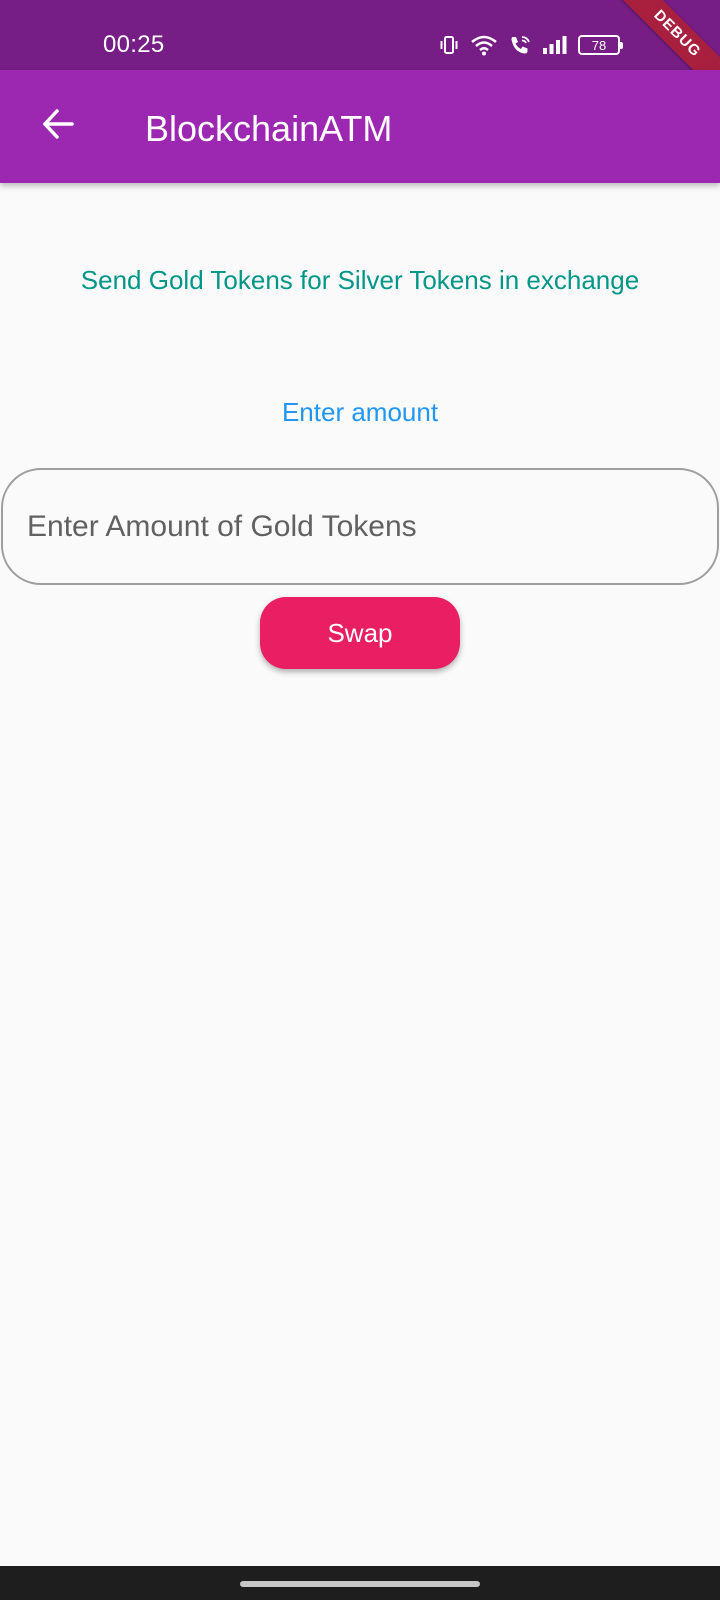 This screenshot has height=1600, width=720. Describe the element at coordinates (269, 128) in the screenshot. I see `app-title: BlockchainATM` at that location.